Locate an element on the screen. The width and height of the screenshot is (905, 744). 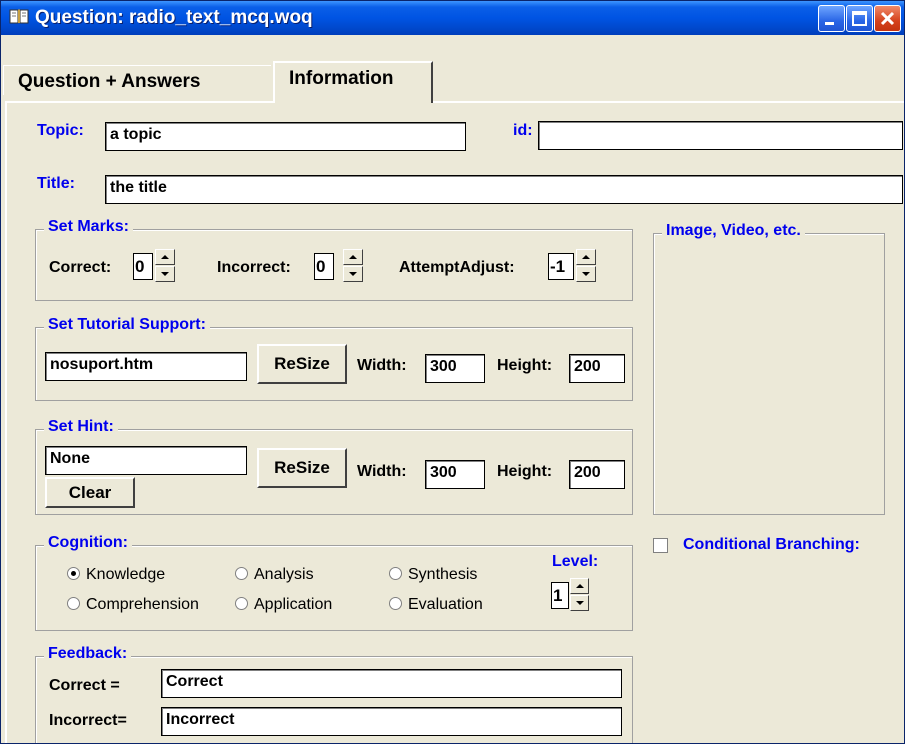
level-up is located at coordinates (579, 586).